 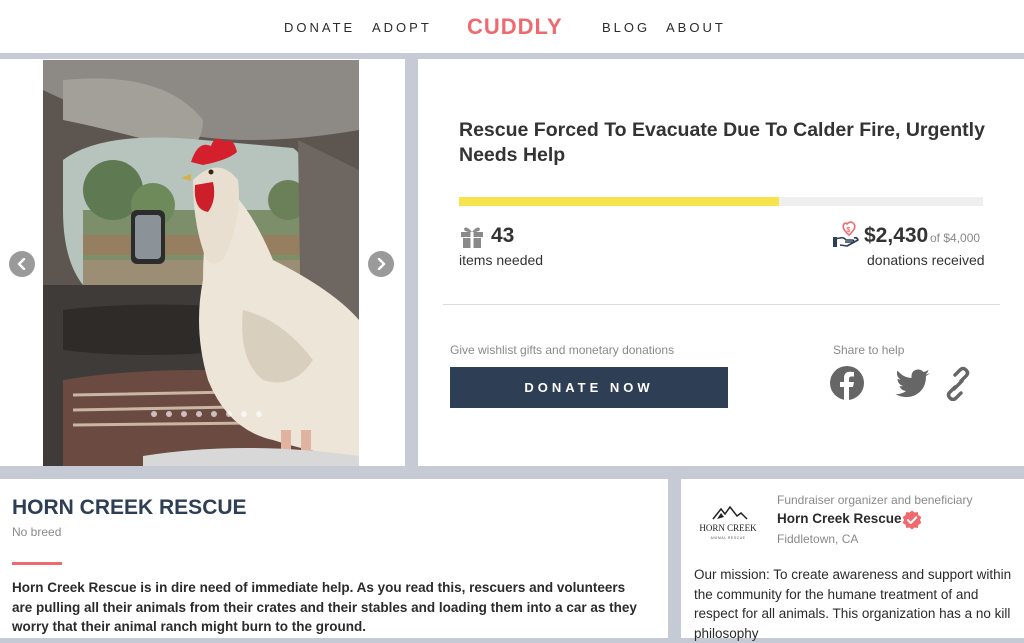 What do you see at coordinates (501, 260) in the screenshot?
I see `items-needed-label: items needed` at bounding box center [501, 260].